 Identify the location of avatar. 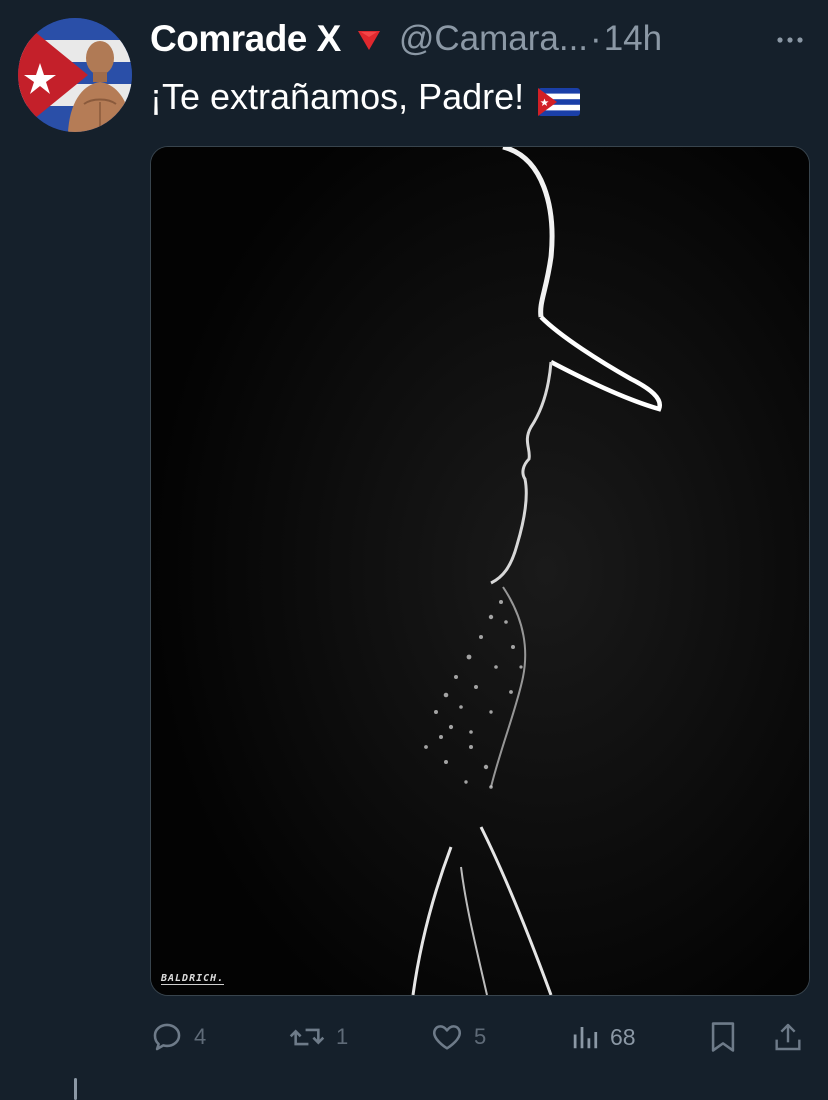
(75, 75).